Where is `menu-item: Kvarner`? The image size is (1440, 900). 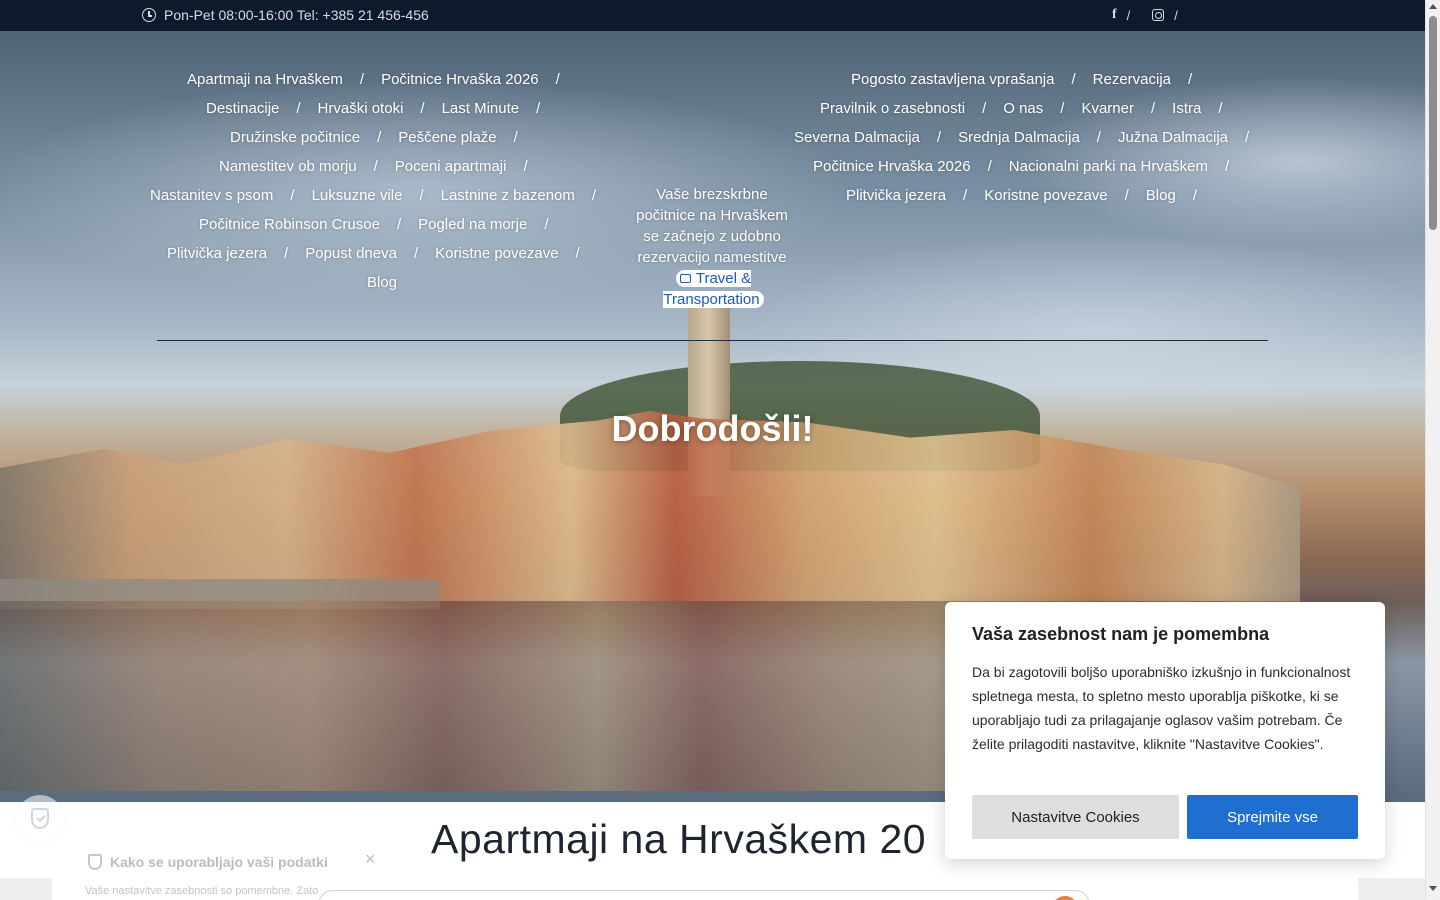
menu-item: Kvarner is located at coordinates (1107, 108).